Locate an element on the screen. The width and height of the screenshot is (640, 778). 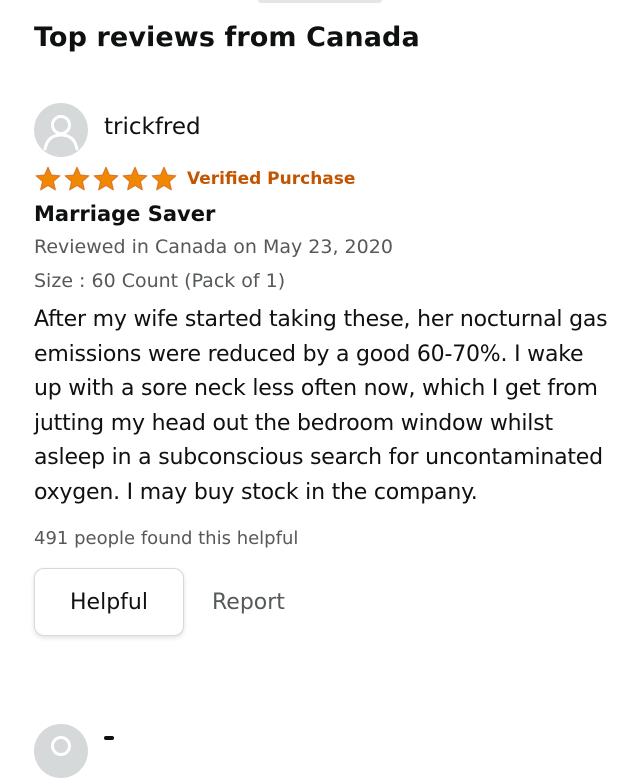
review-date: Reviewed in Canada on May 23, 2020 is located at coordinates (213, 247).